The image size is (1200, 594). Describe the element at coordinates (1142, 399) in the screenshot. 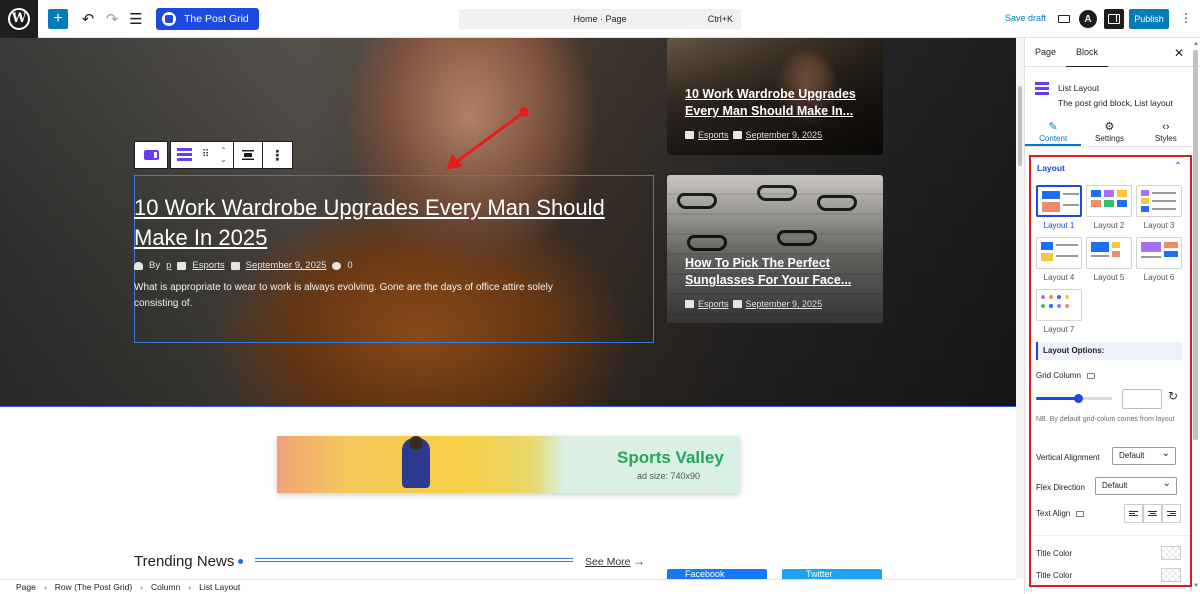

I see `grid-column-input` at that location.